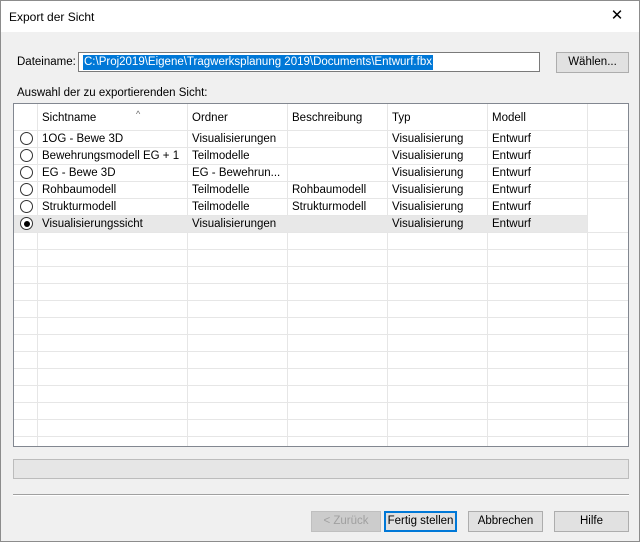 The width and height of the screenshot is (640, 542). What do you see at coordinates (505, 521) in the screenshot?
I see `cancel-button: Abbrechen` at bounding box center [505, 521].